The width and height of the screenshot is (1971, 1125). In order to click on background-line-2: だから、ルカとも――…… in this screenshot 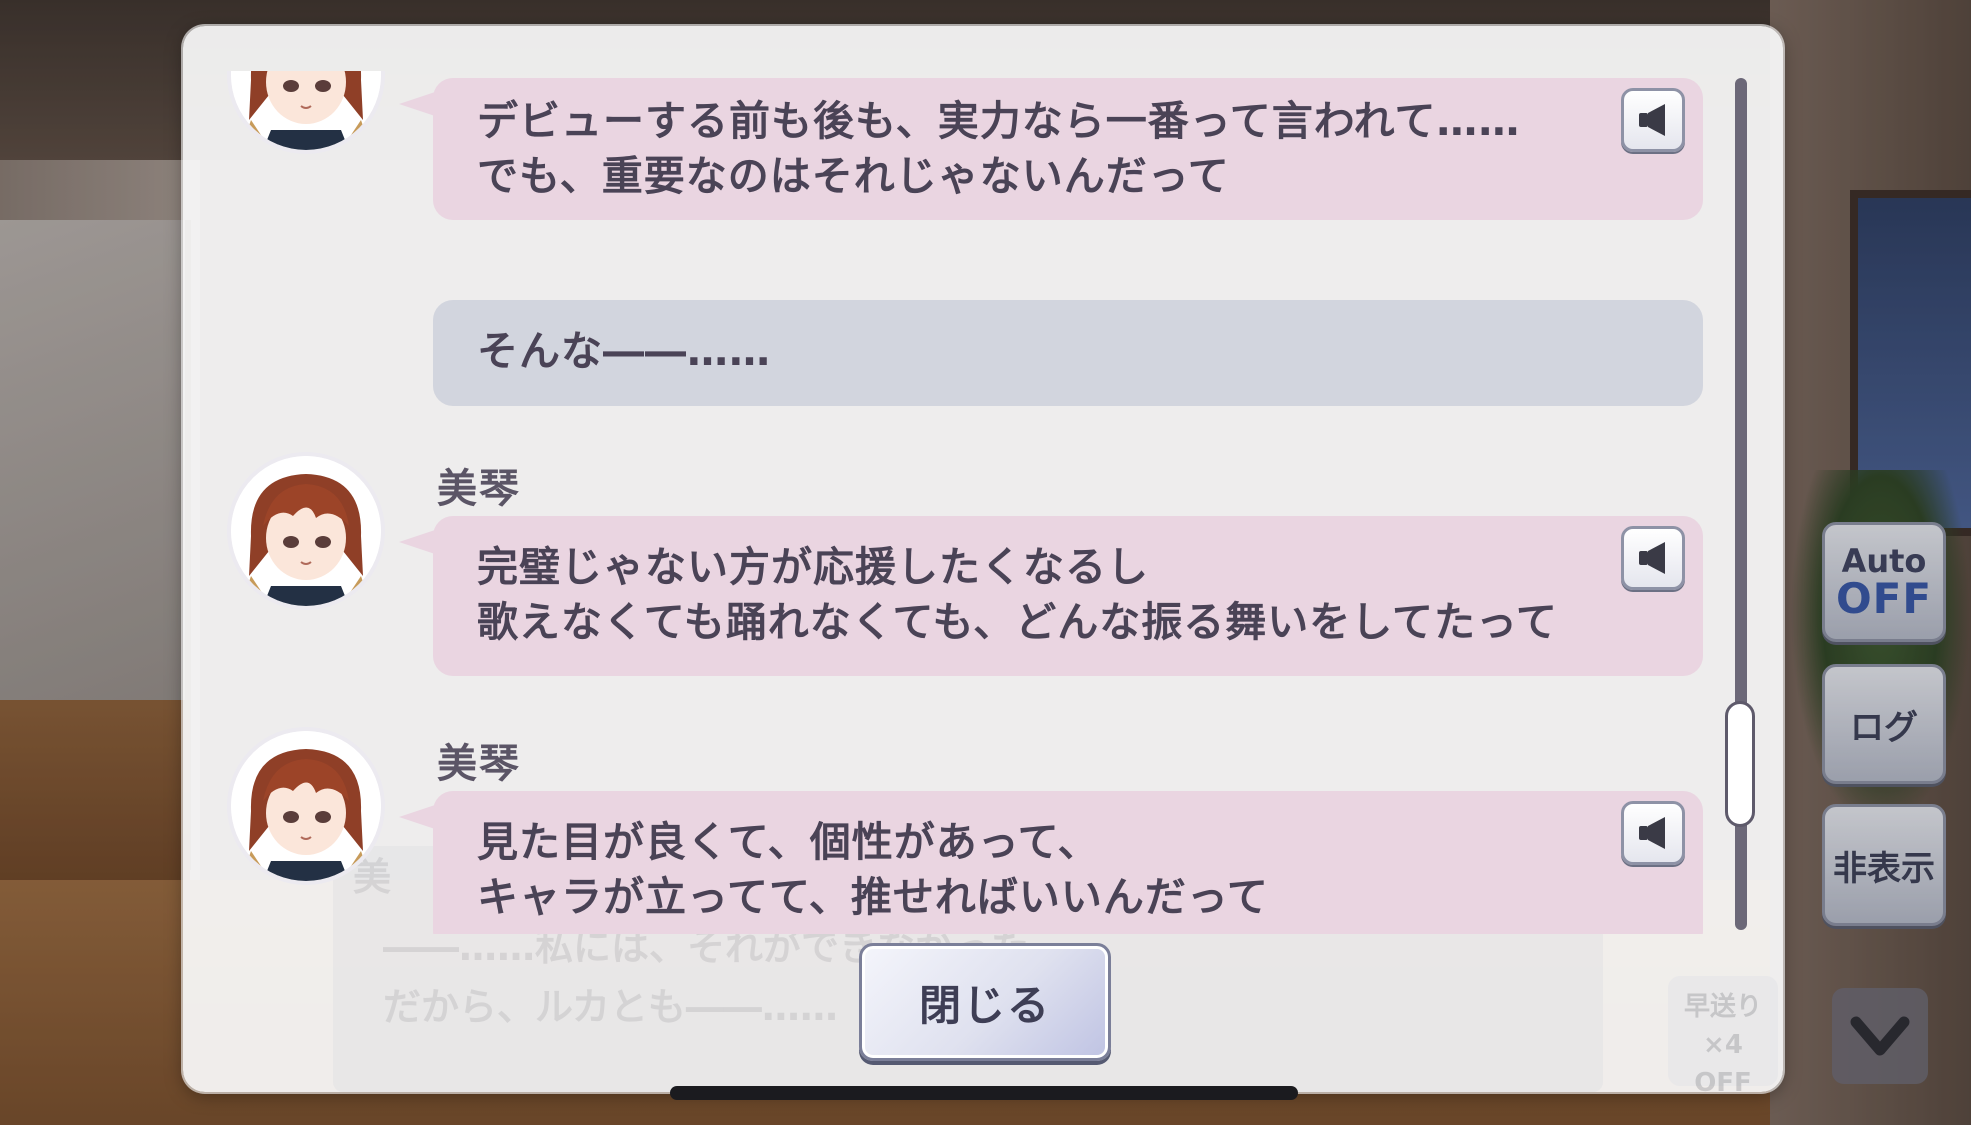, I will do `click(610, 1007)`.